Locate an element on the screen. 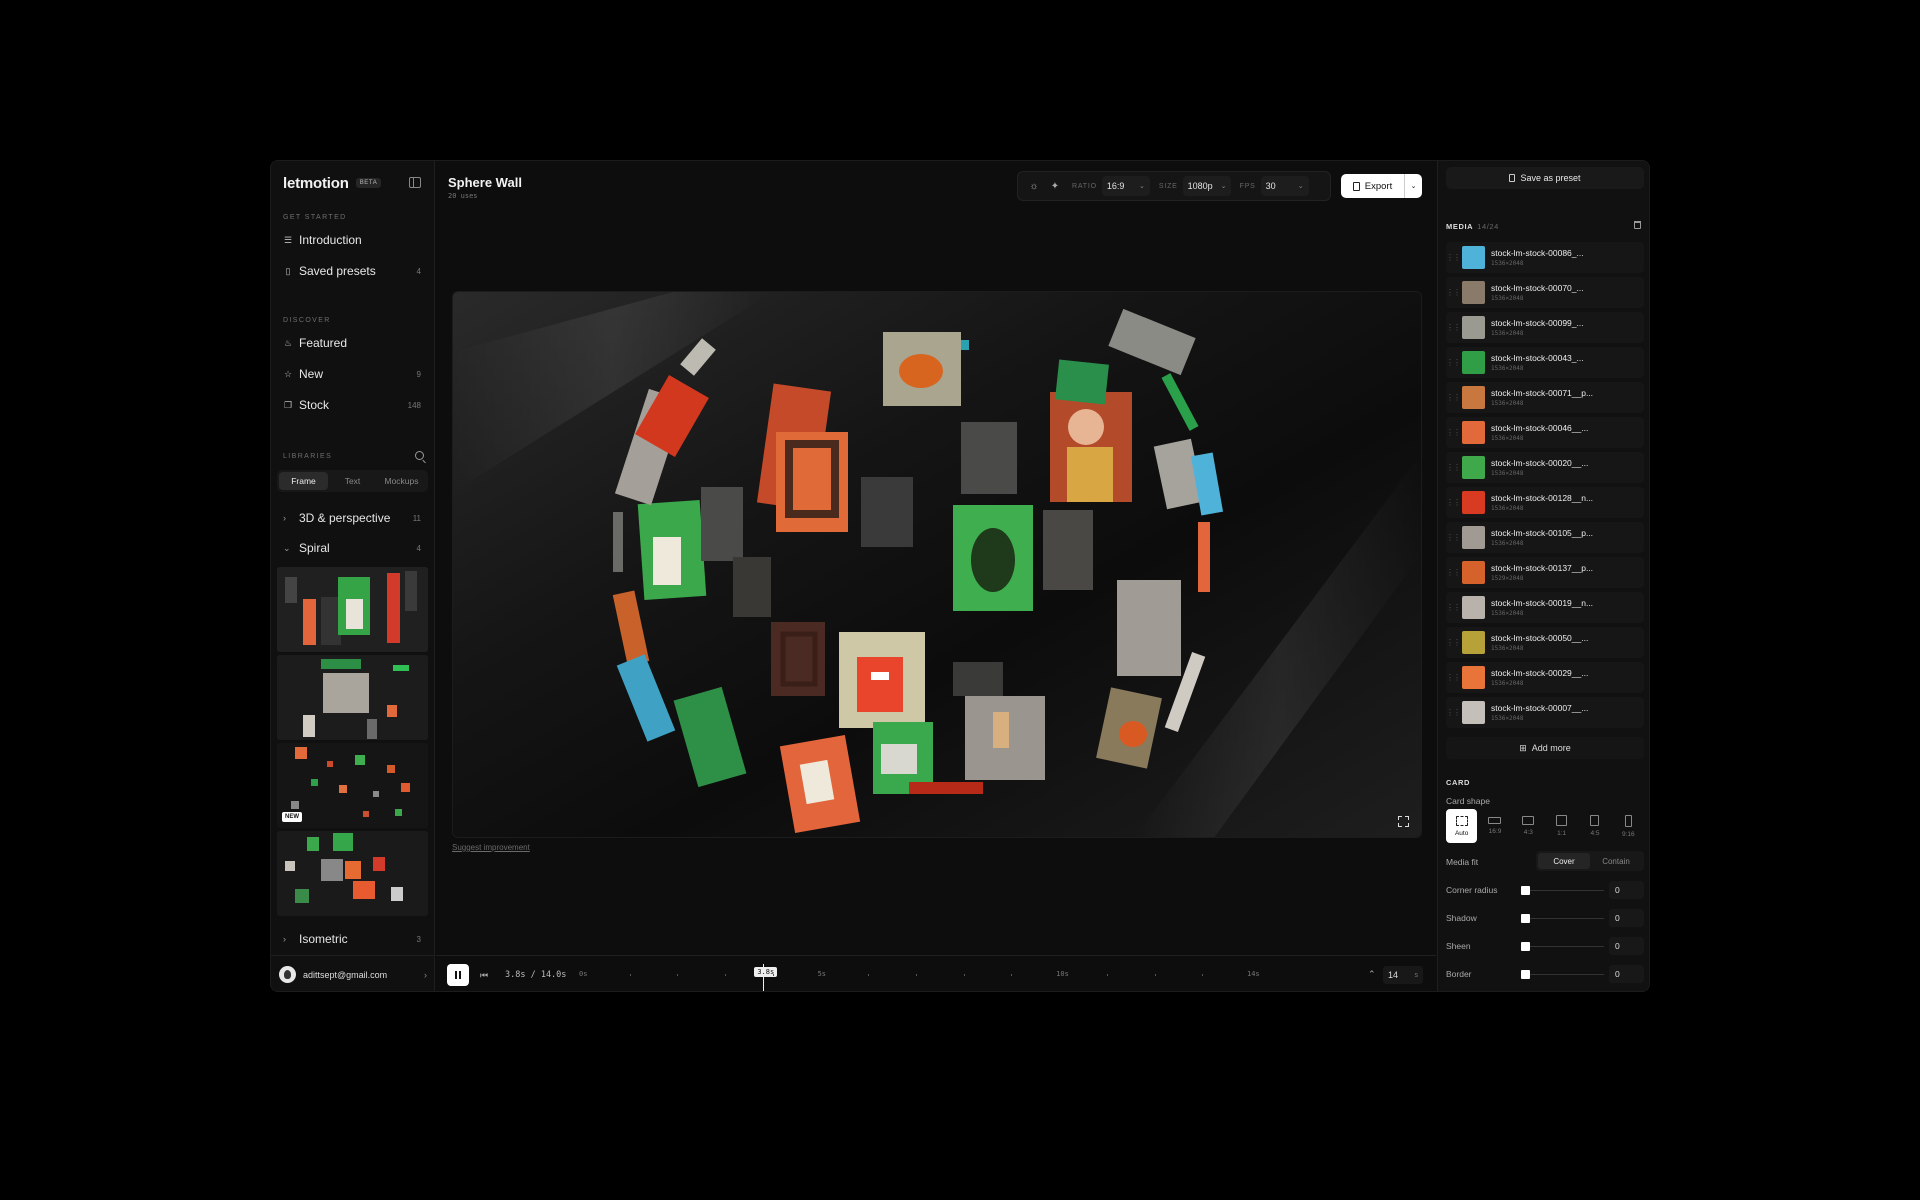 The width and height of the screenshot is (1920, 1200). media-info: stock-lm-stock-00099_... 1536×2048 is located at coordinates (1537, 327).